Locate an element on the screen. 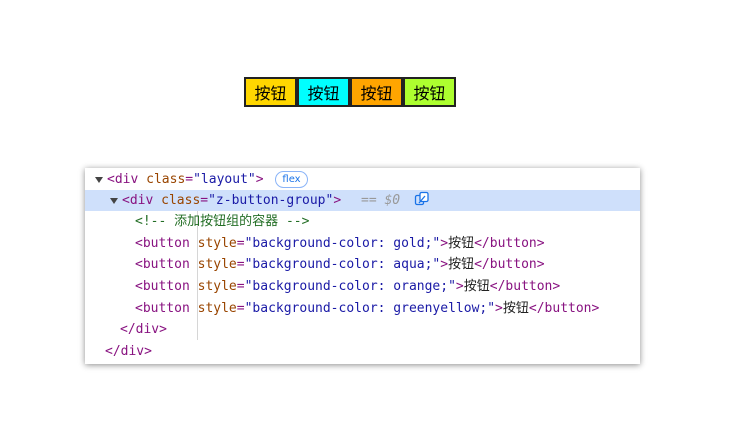 Image resolution: width=732 pixels, height=437 pixels. z-button-group: 按钮 按钮 按钮 按钮 is located at coordinates (350, 92).